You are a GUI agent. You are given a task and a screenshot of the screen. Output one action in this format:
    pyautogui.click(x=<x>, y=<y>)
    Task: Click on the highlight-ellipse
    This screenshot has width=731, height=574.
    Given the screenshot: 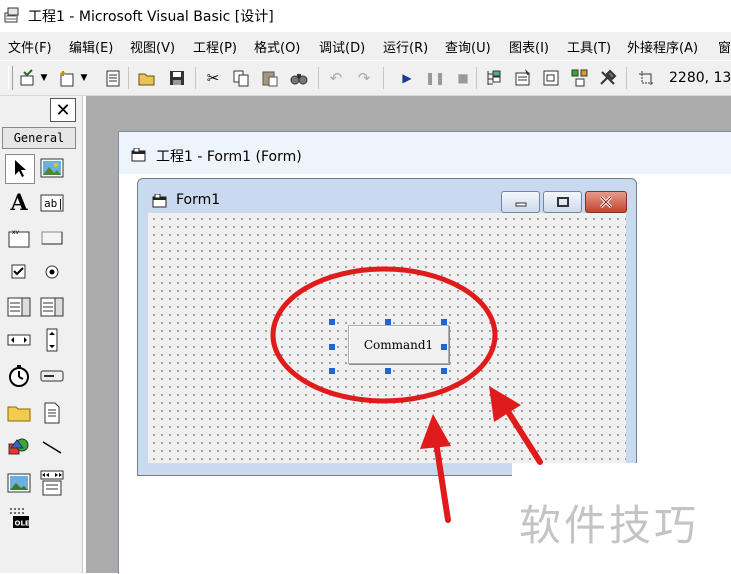 What is the action you would take?
    pyautogui.click(x=384, y=335)
    